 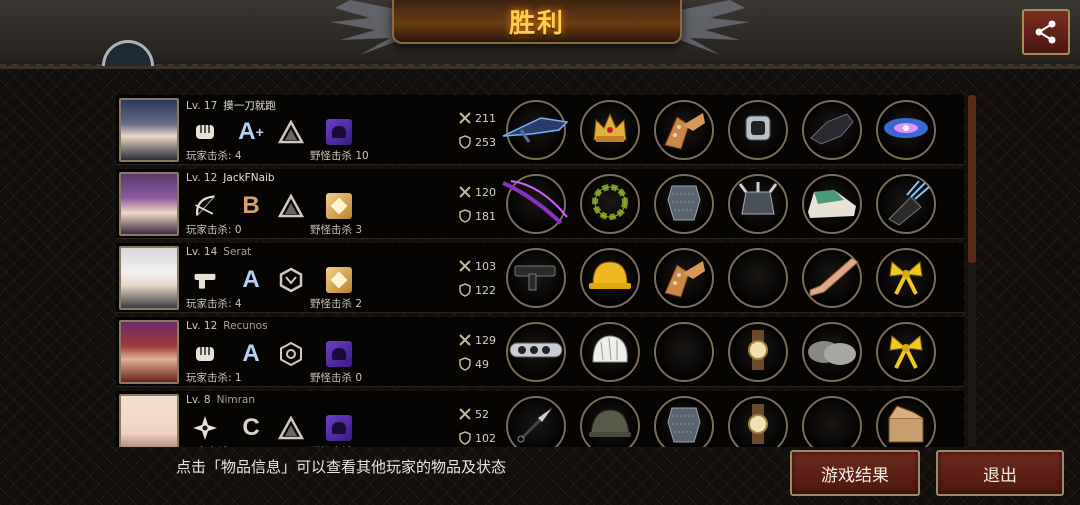 I want to click on triangle-icon, so click(x=291, y=428).